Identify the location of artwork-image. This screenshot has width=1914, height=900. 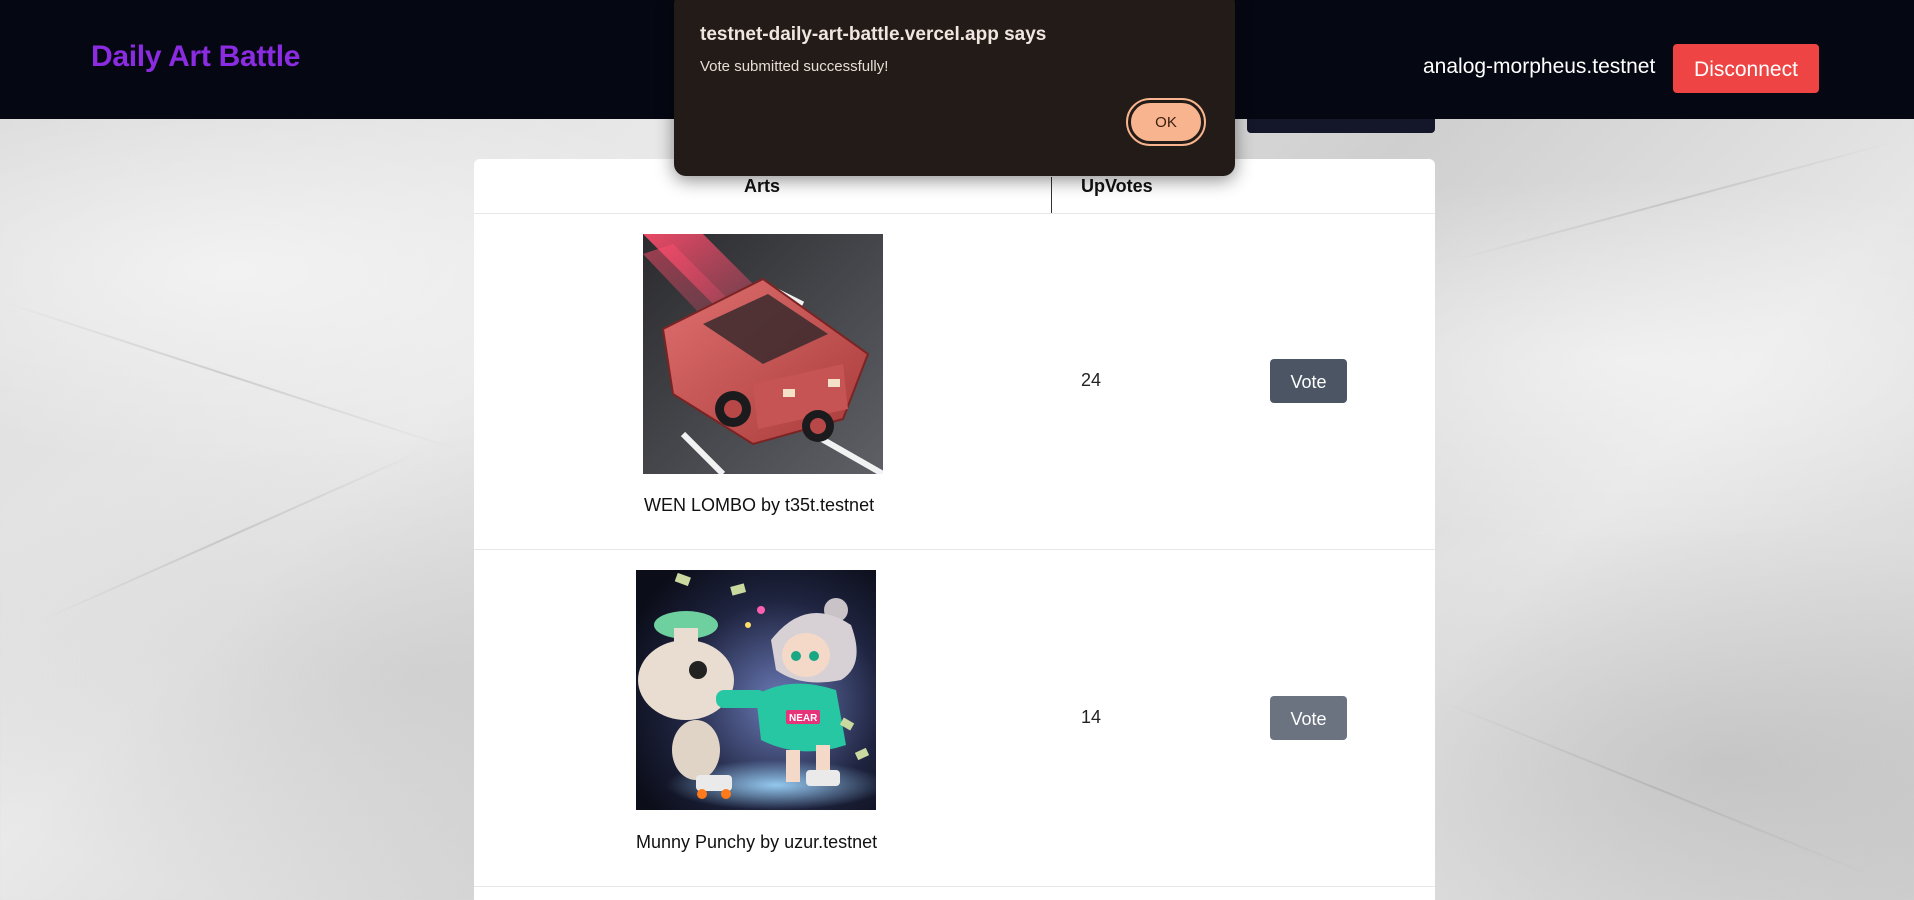
(763, 354).